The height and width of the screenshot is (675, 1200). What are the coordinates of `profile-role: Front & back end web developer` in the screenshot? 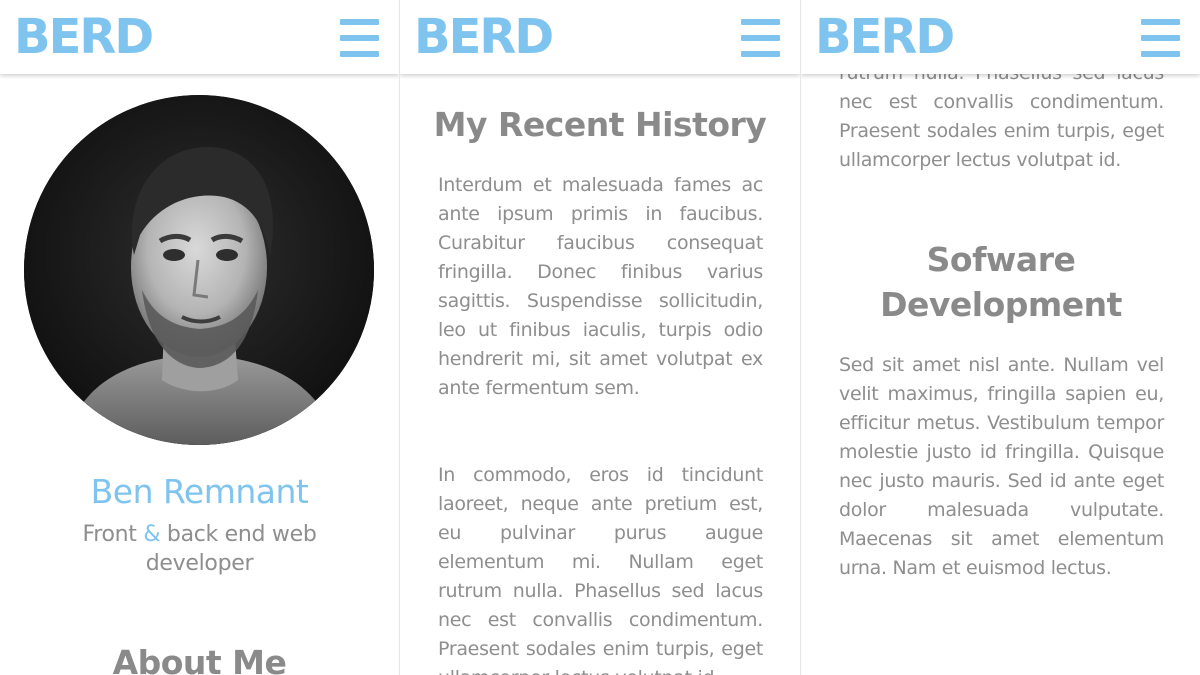 It's located at (199, 549).